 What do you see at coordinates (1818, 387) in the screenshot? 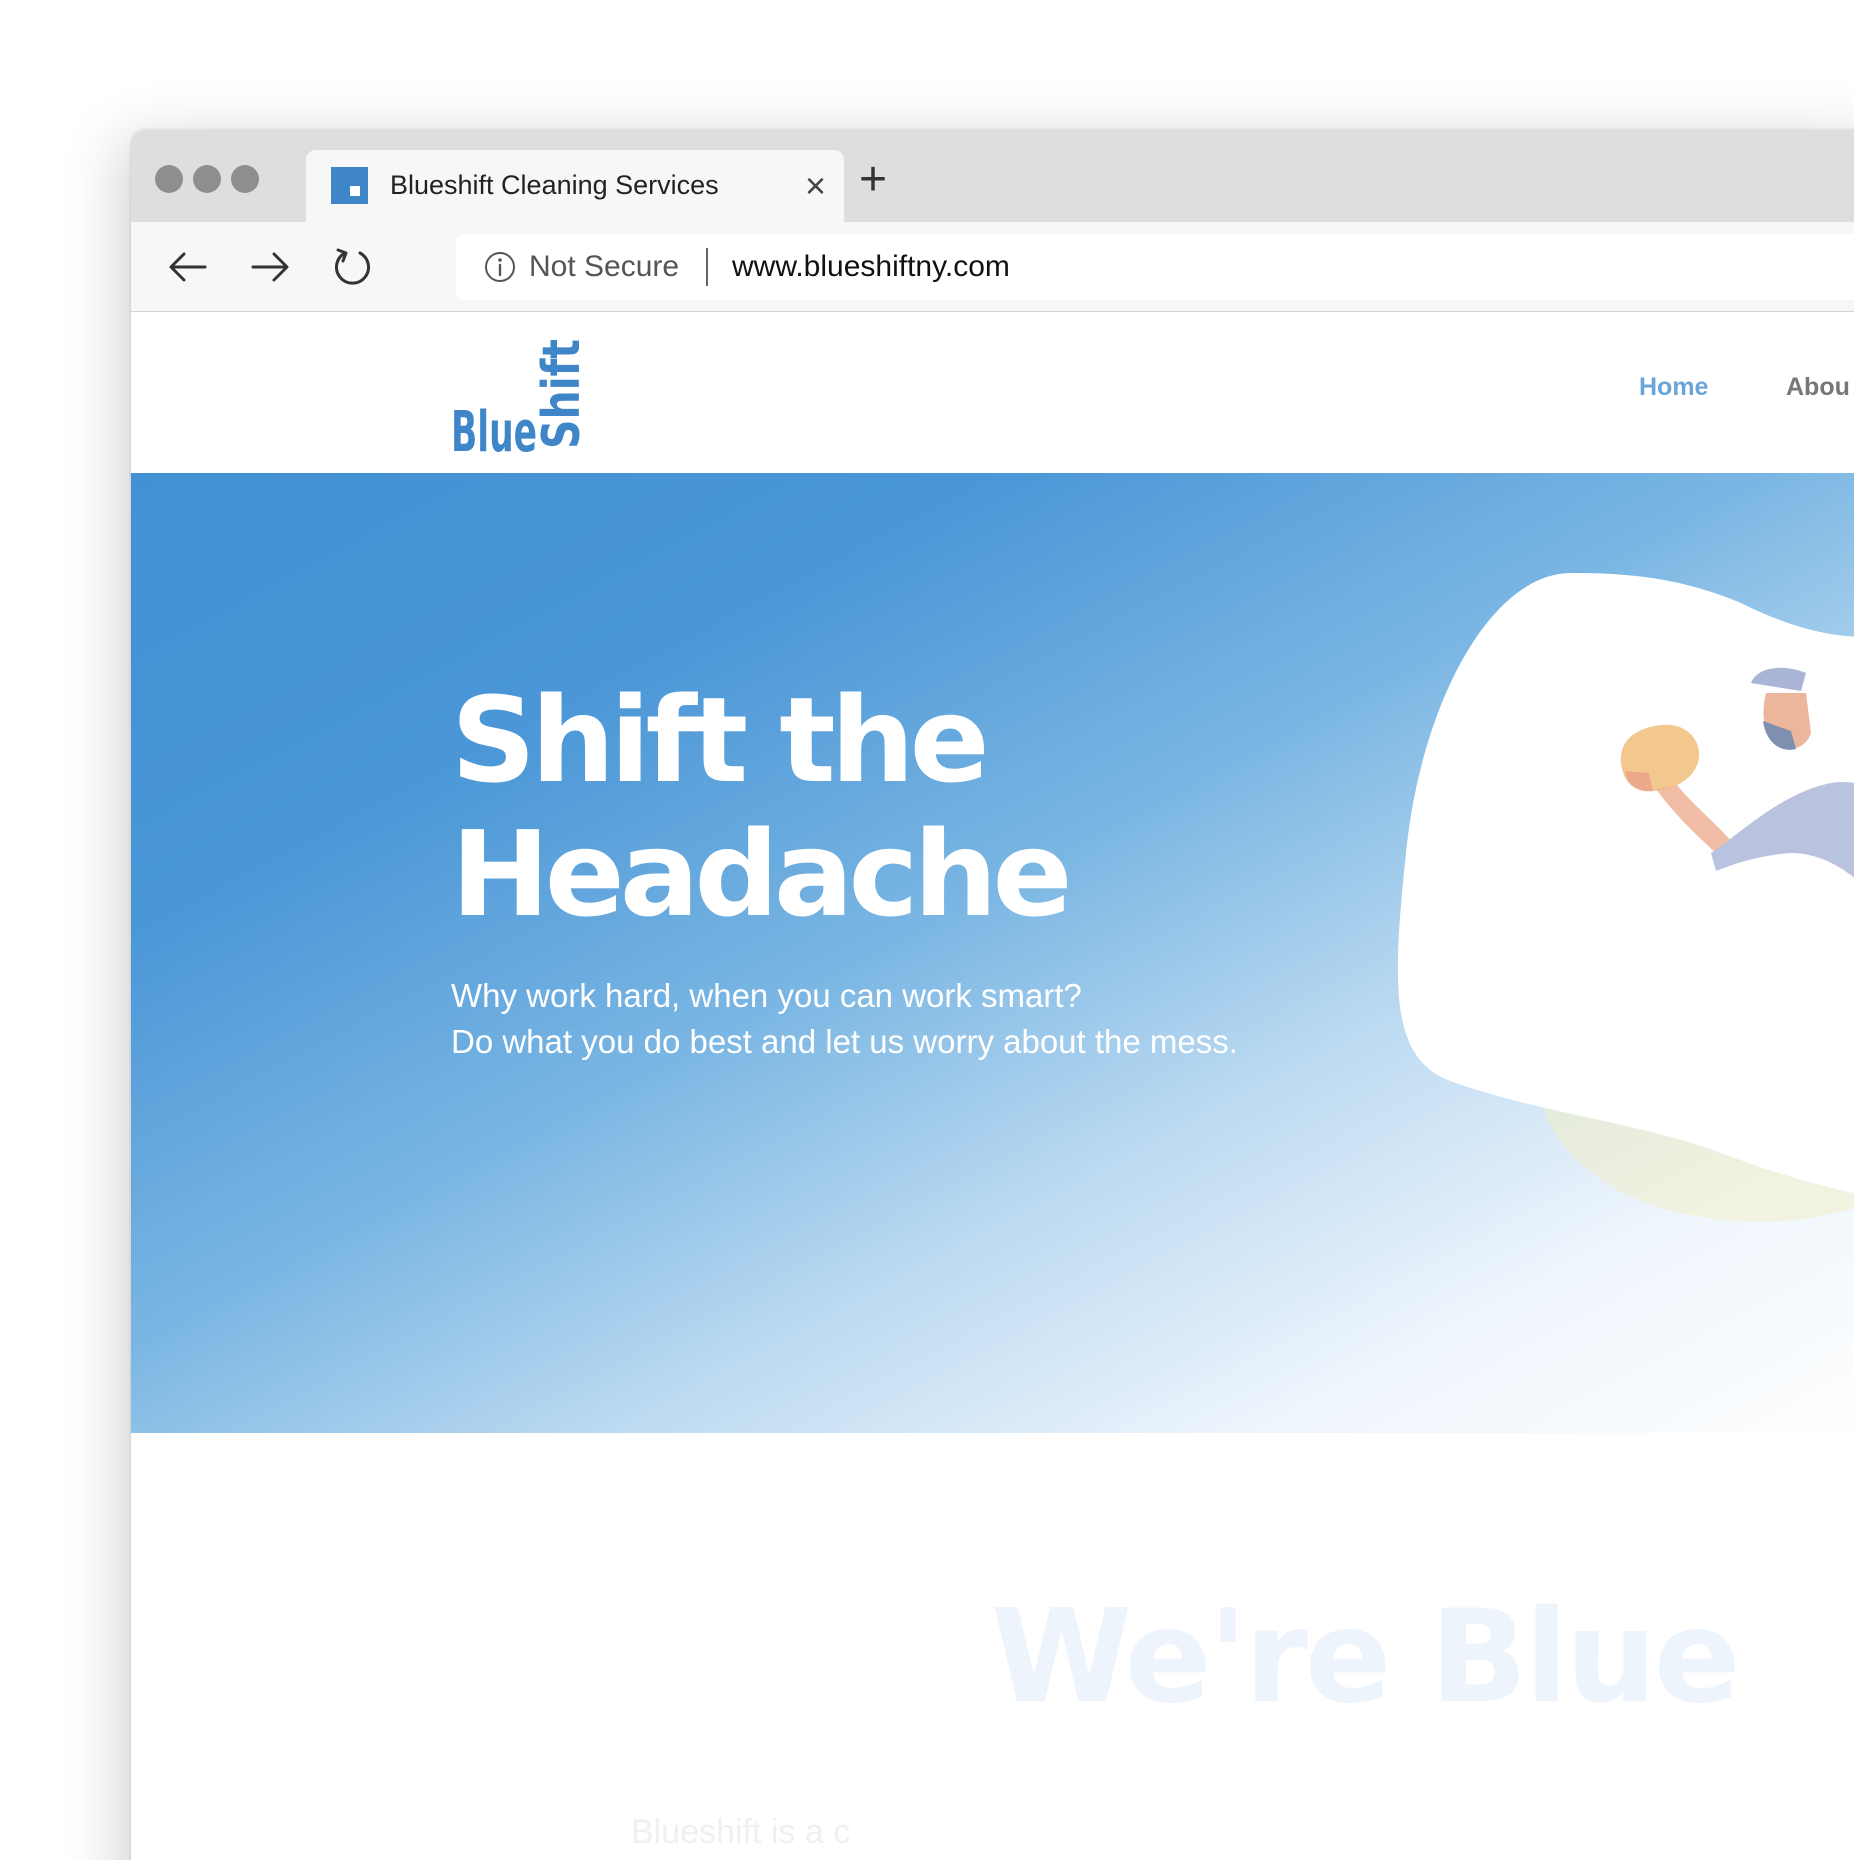
I see `nav-about-link: Abou` at bounding box center [1818, 387].